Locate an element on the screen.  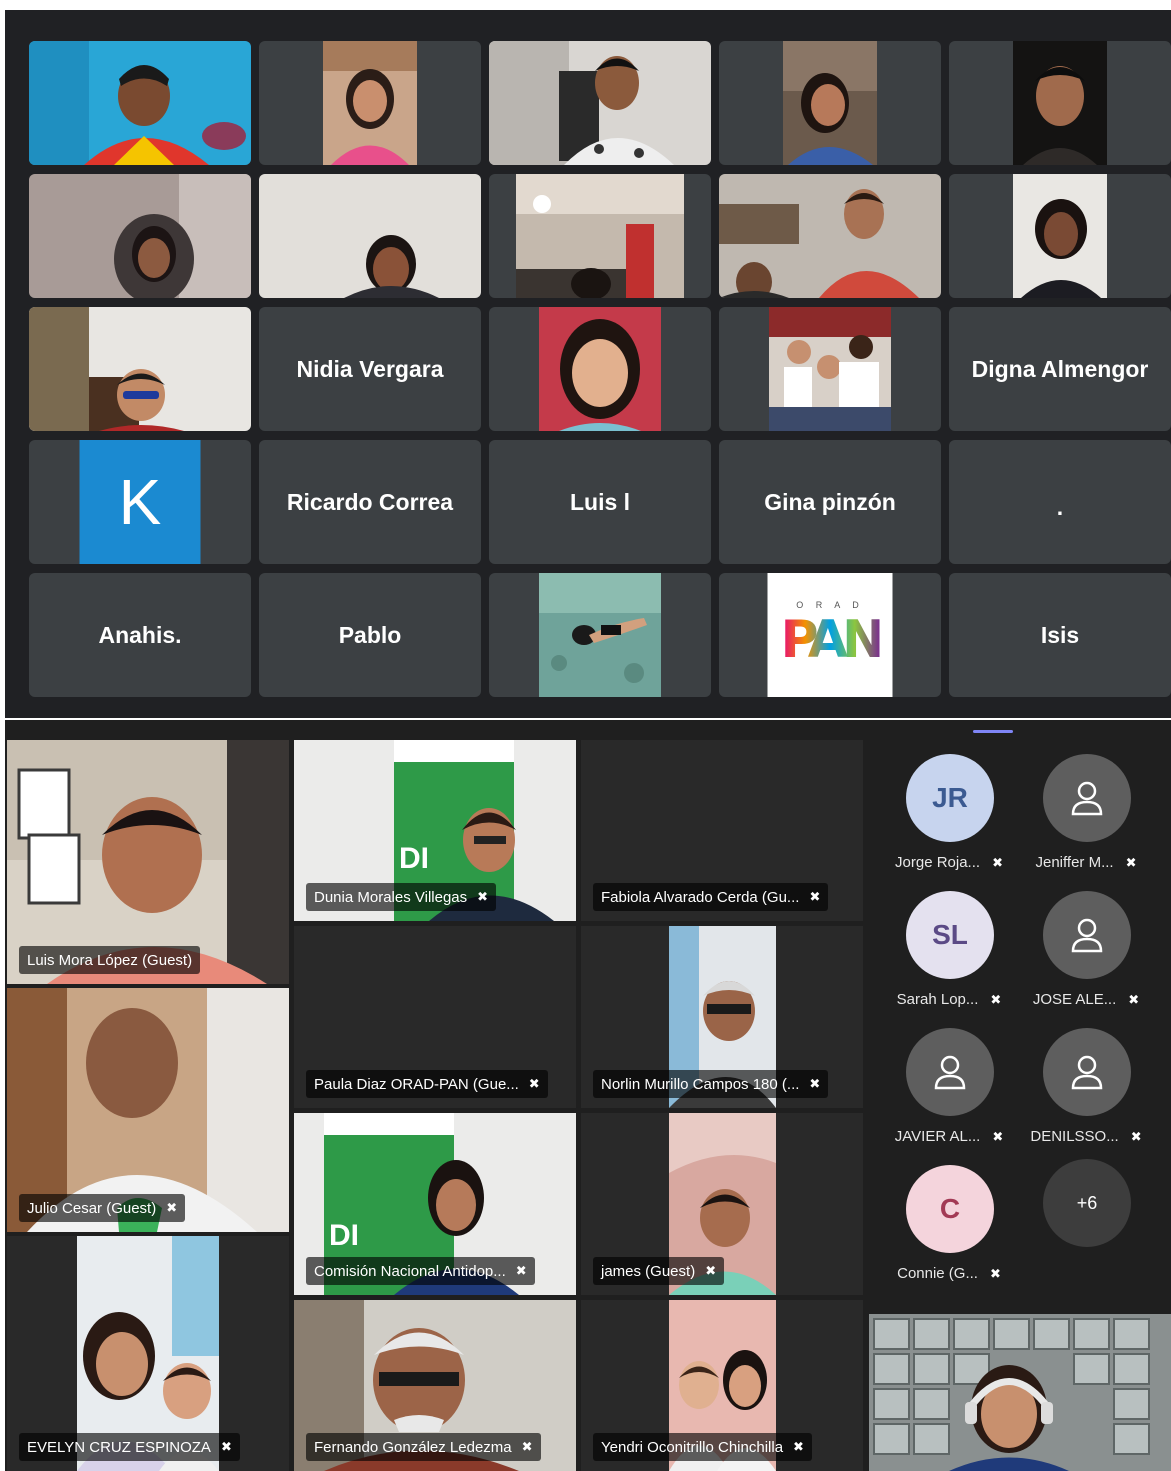
person-jorge-roja: JR Jorge Roja... ✖ is located at coordinates (949, 807).